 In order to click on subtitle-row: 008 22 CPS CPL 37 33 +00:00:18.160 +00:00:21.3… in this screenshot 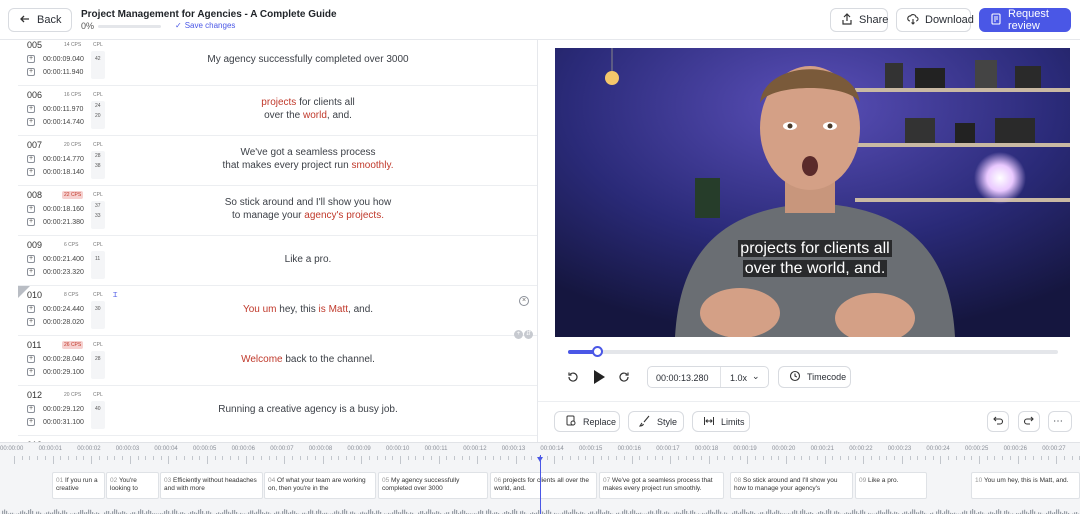, I will do `click(277, 211)`.